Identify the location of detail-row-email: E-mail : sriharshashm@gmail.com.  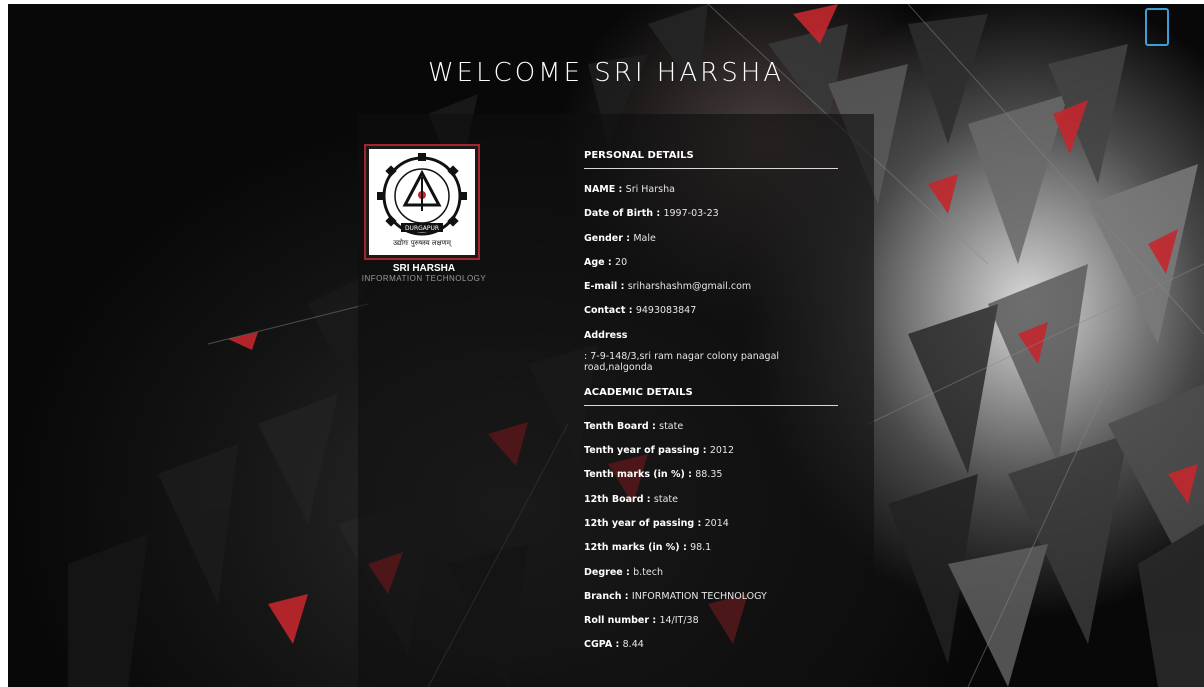
(668, 287).